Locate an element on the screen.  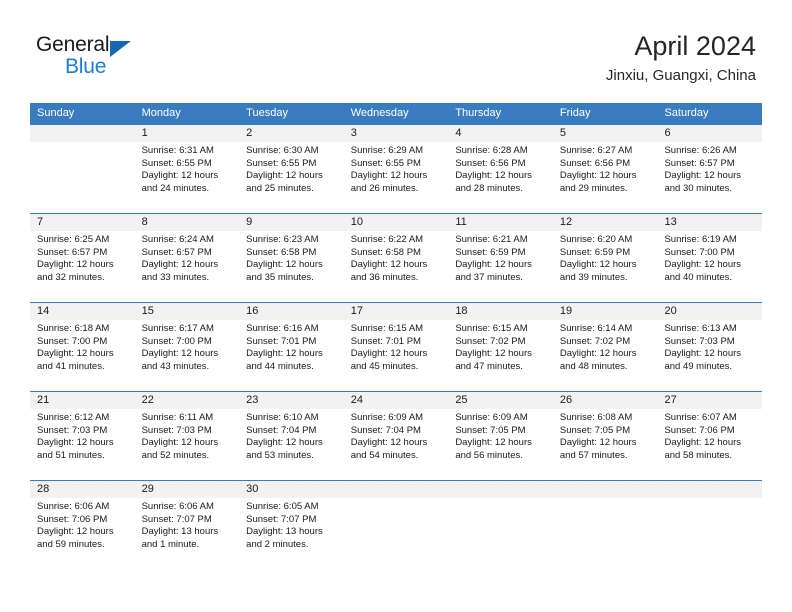
daylight-text-line2: and 32 minutes. is located at coordinates (71, 277).